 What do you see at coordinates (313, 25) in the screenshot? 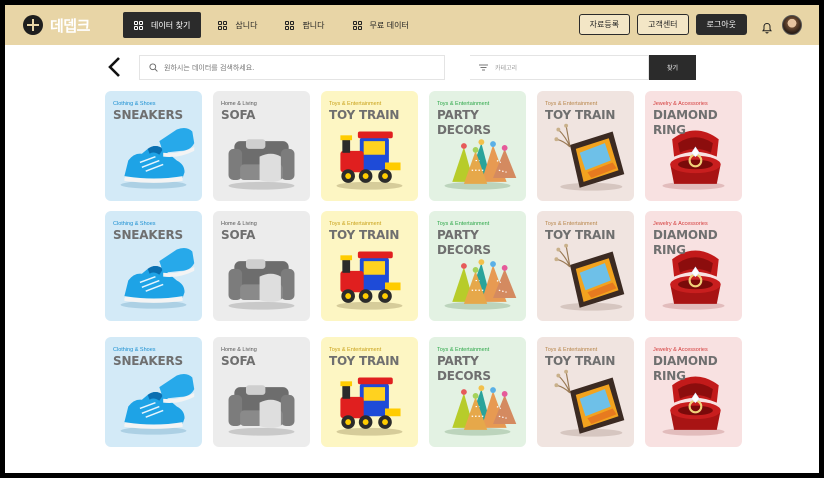
I see `nav-item-label: 팝니다` at bounding box center [313, 25].